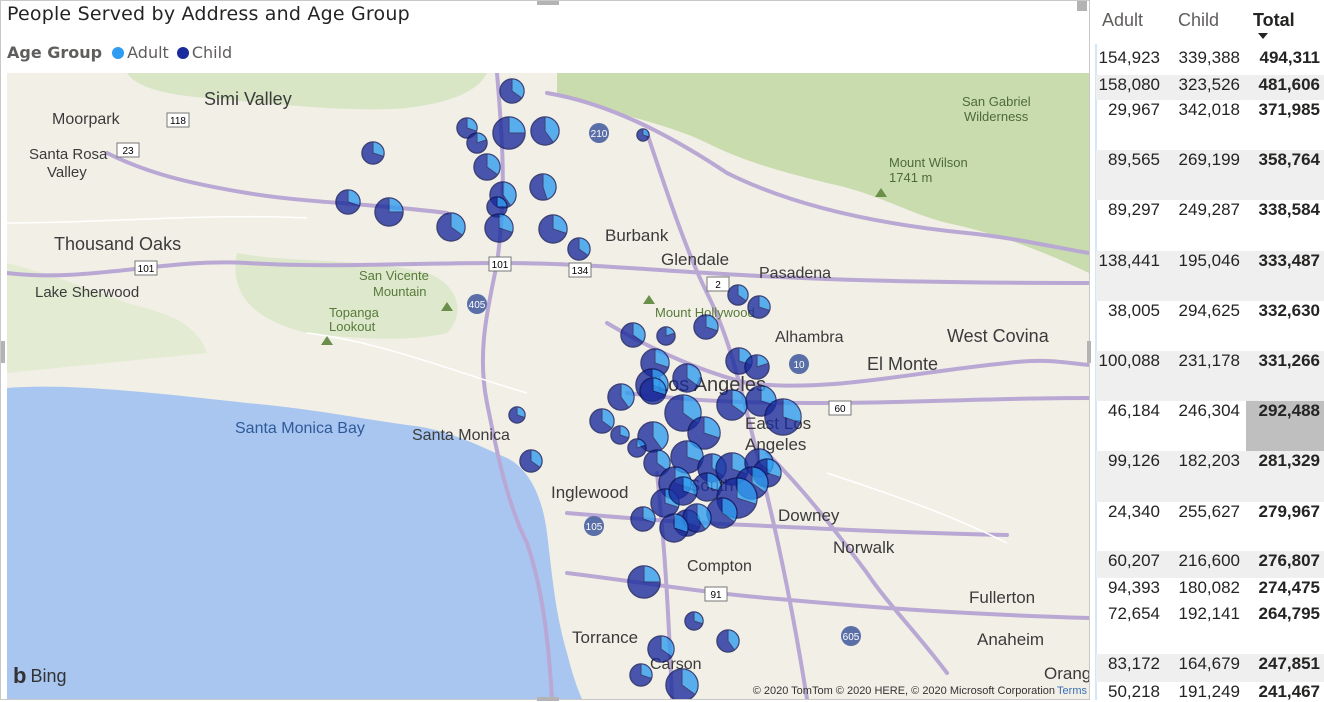 Image resolution: width=1324 pixels, height=702 pixels. I want to click on table-row: 94,393 180,082 274,475, so click(1210, 591).